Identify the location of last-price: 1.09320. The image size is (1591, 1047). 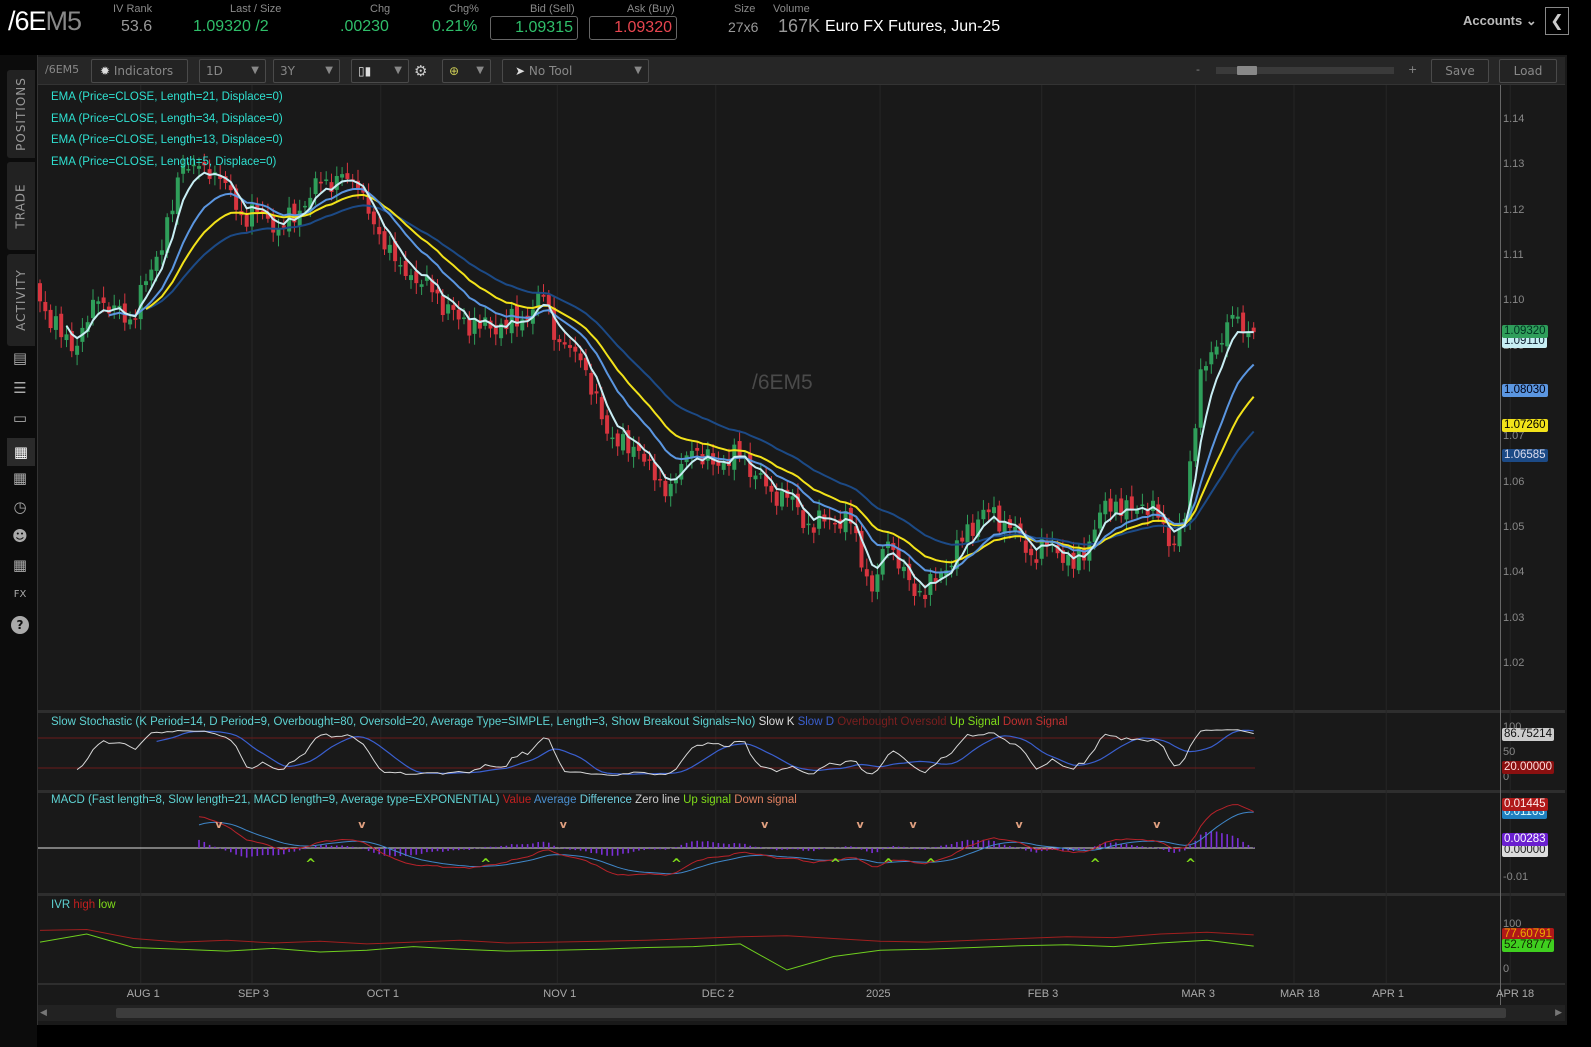
(222, 26).